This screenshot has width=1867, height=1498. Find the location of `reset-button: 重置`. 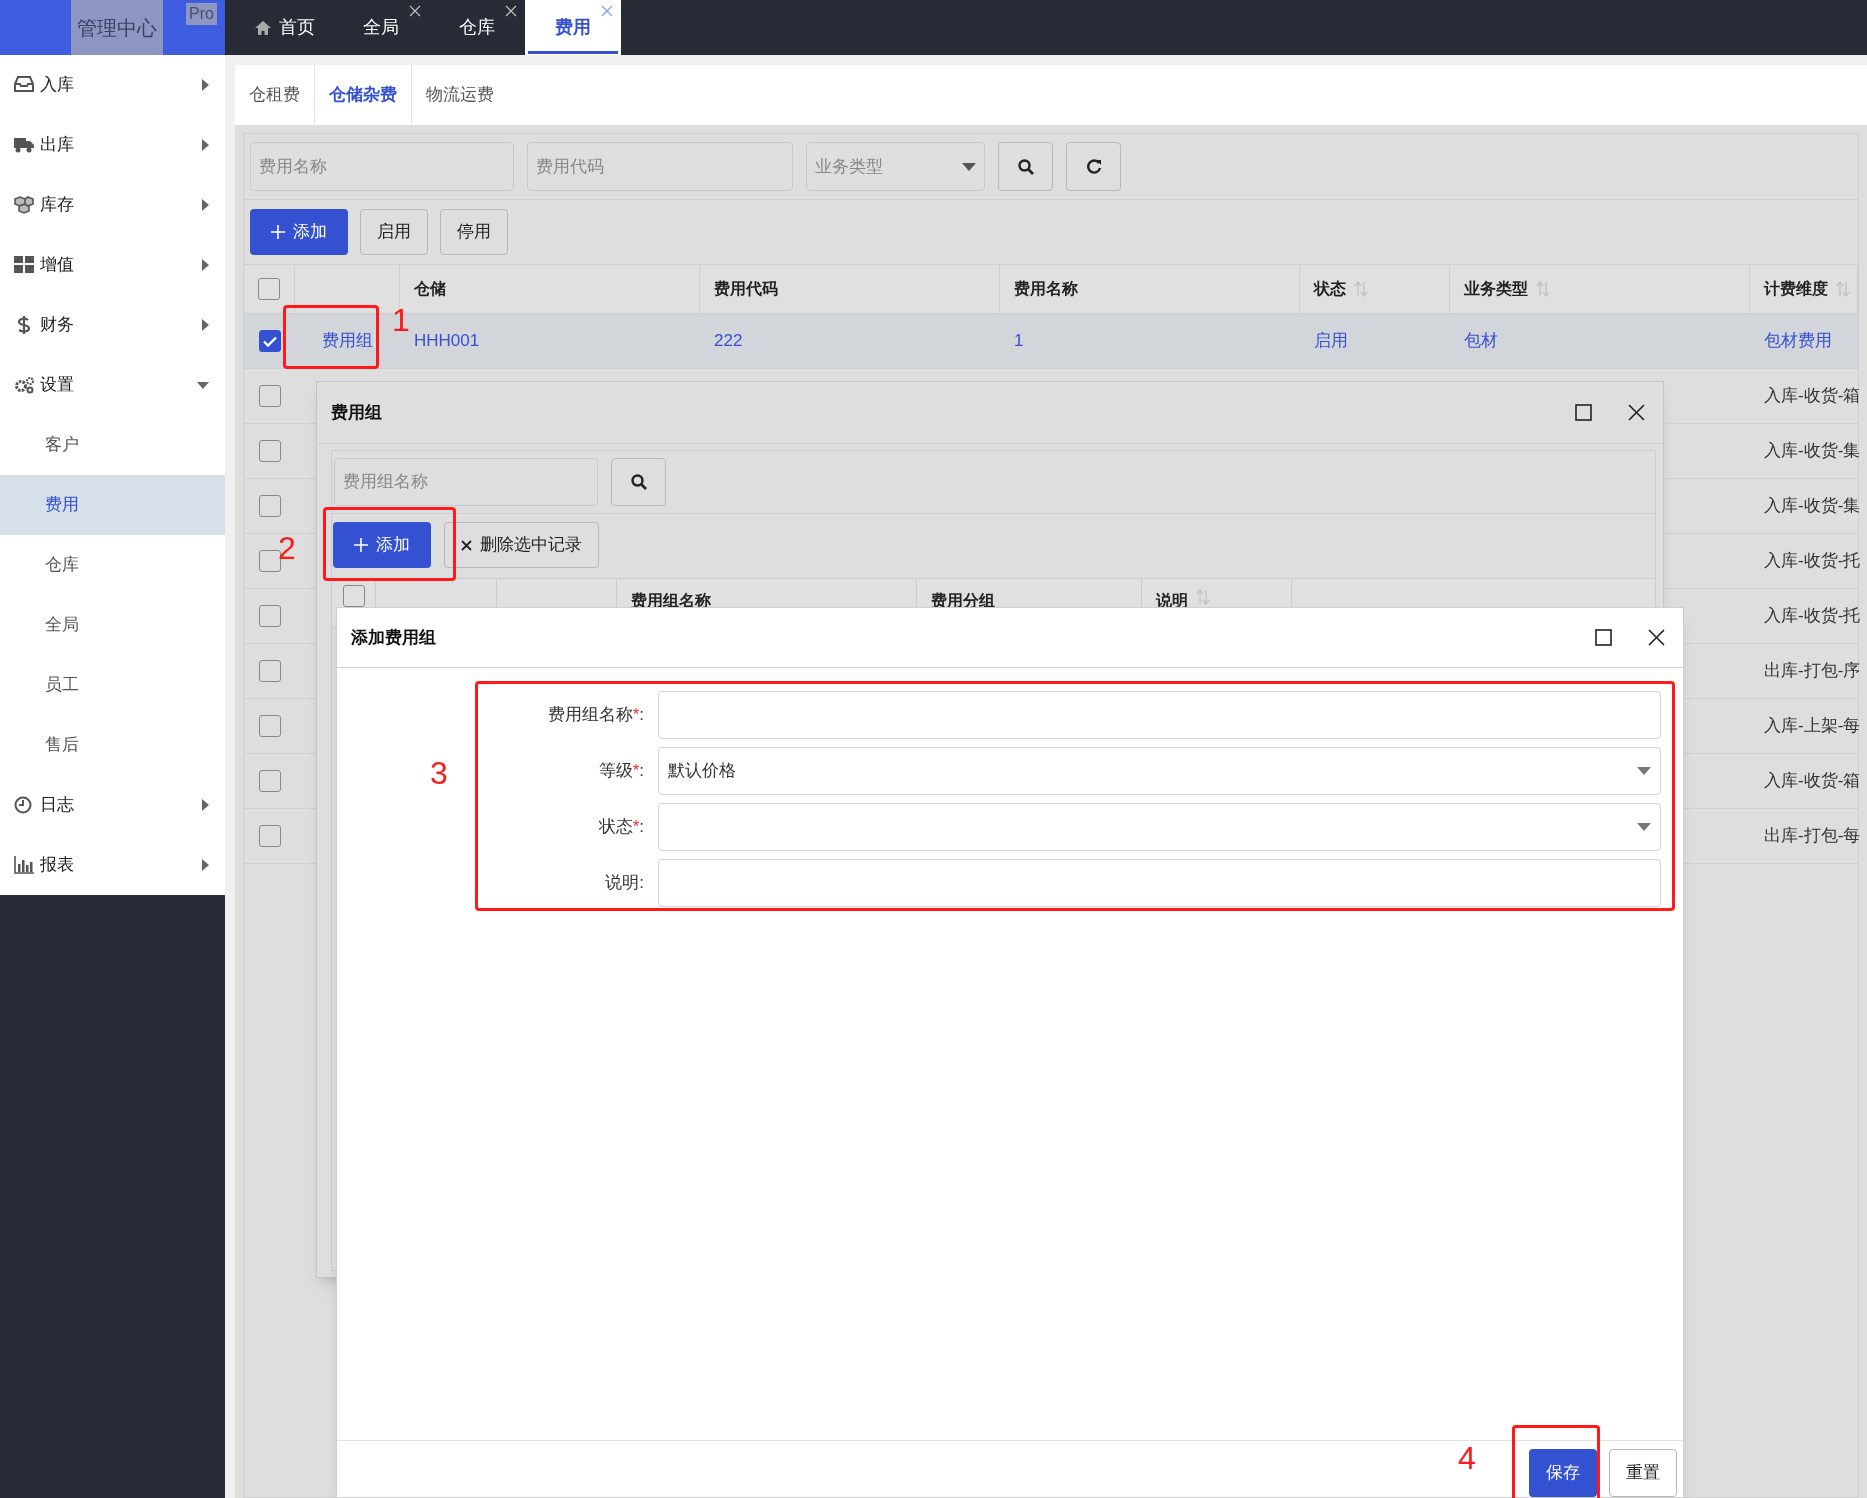

reset-button: 重置 is located at coordinates (1643, 1473).